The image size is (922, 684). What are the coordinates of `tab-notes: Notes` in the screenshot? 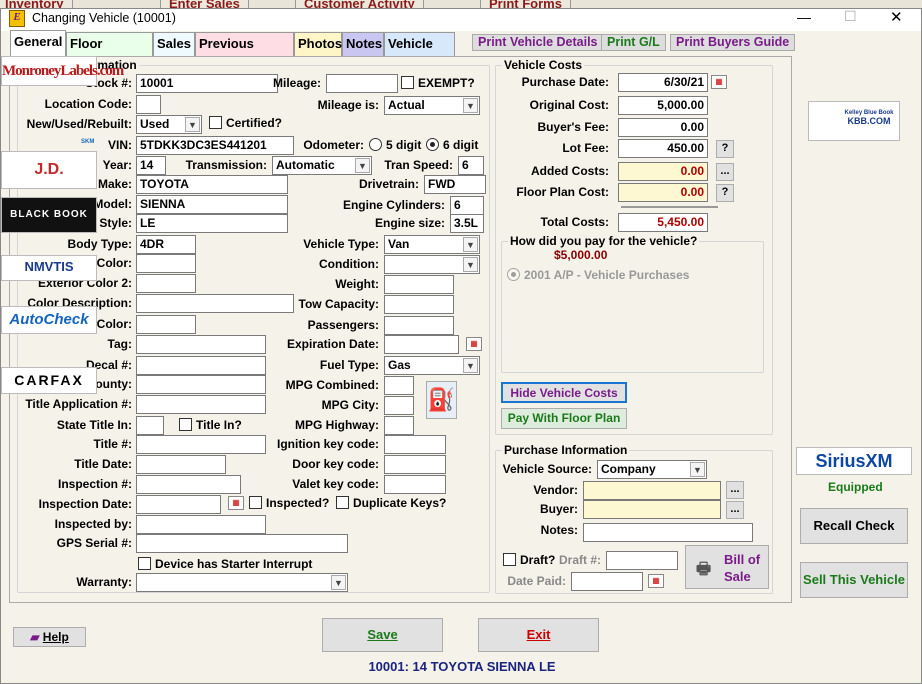 It's located at (363, 44).